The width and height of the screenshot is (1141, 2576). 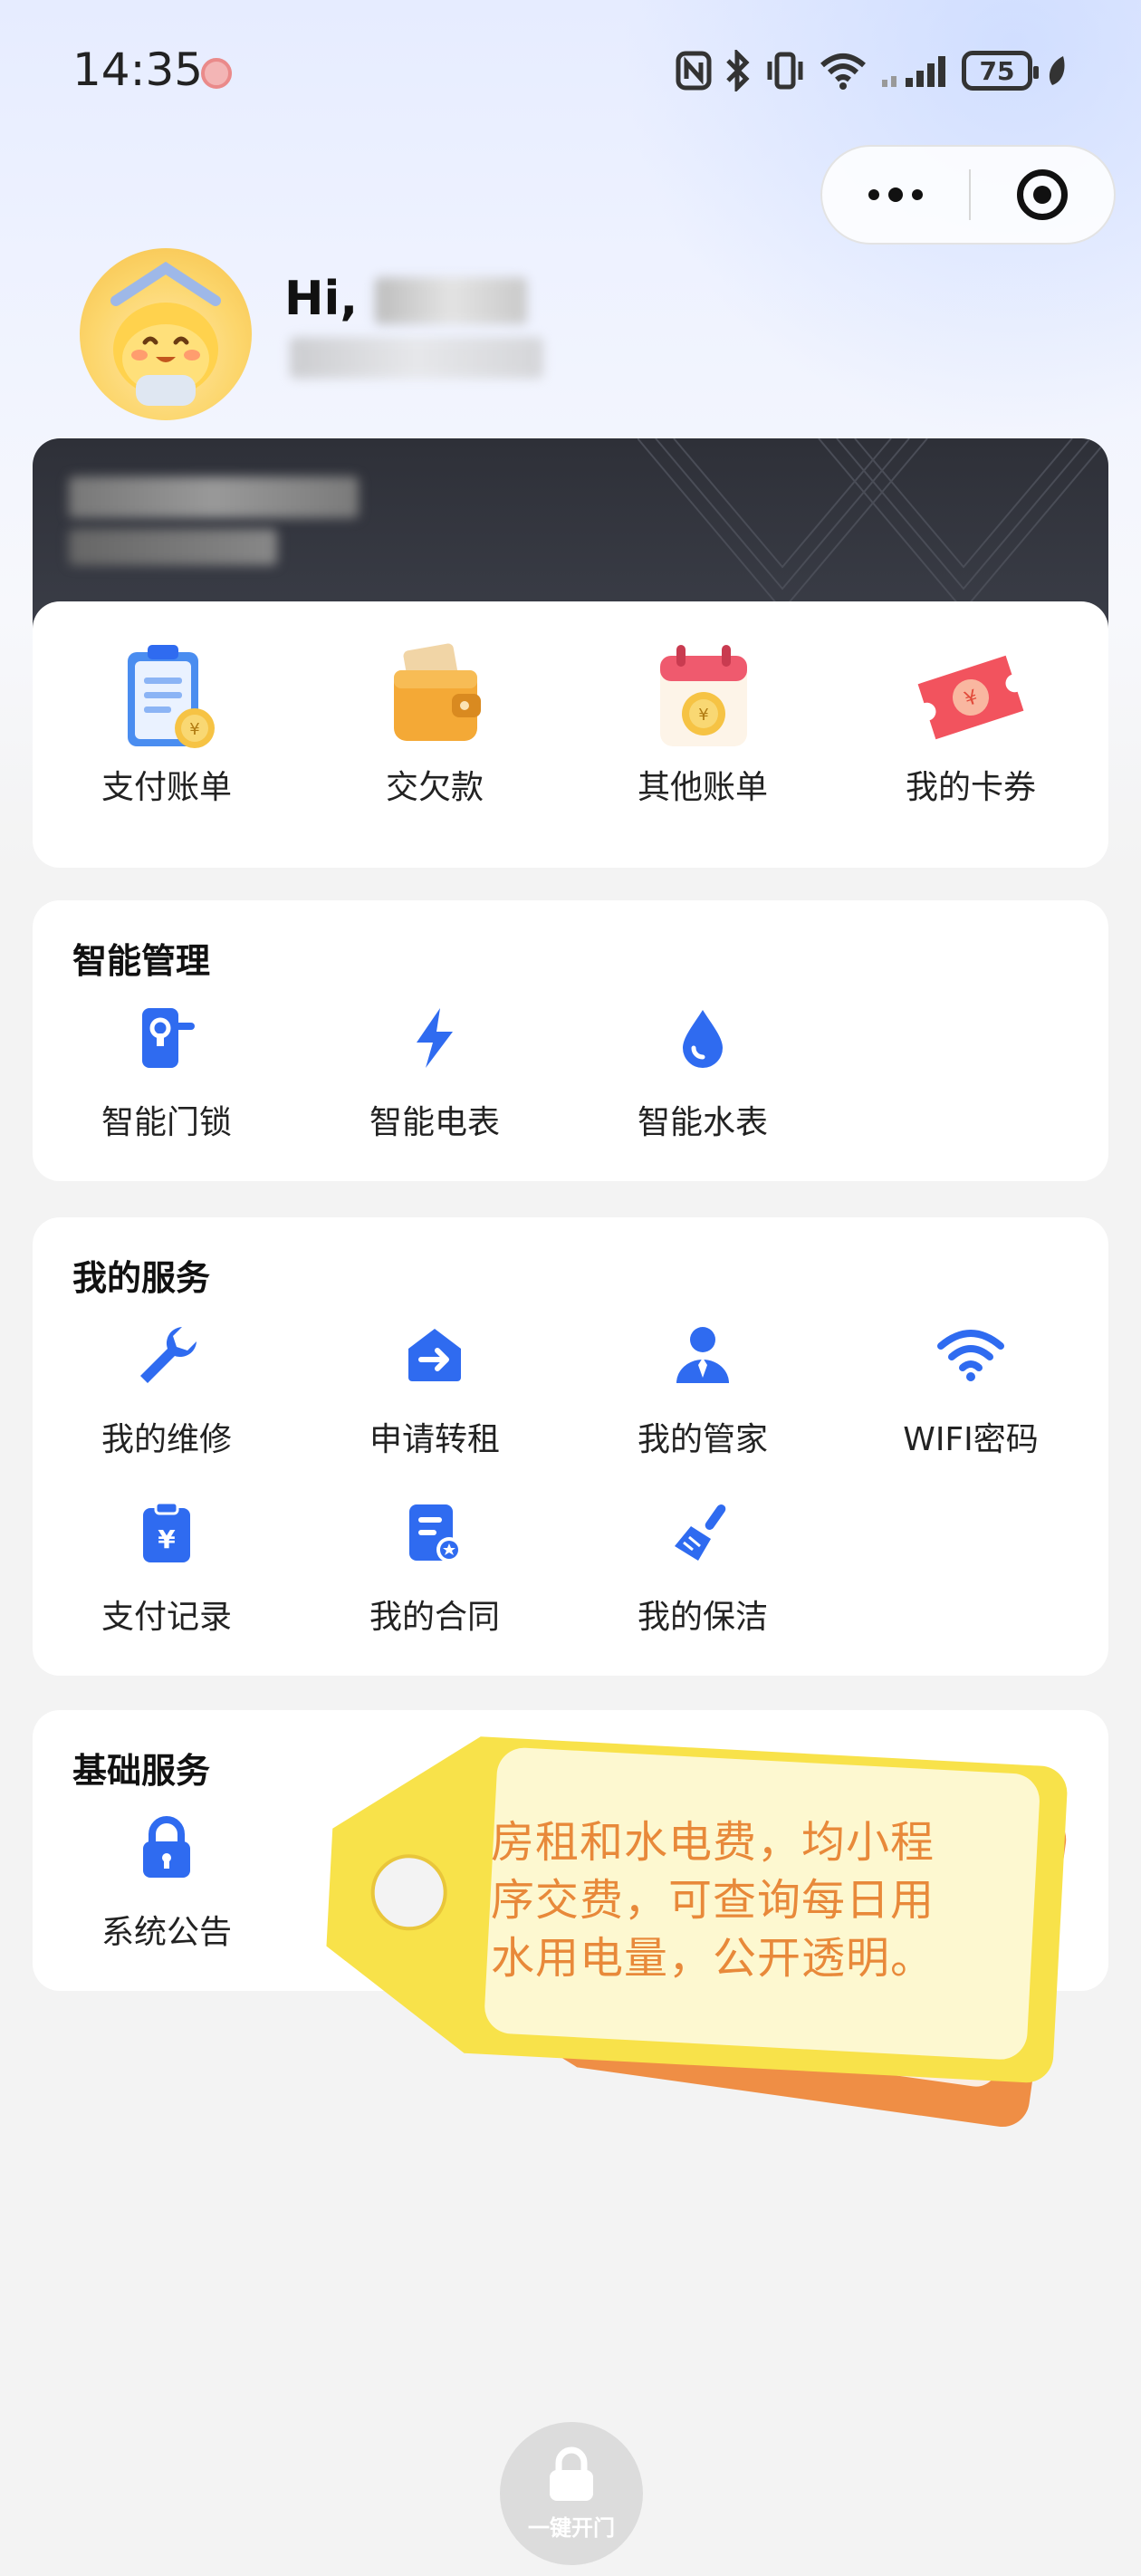 What do you see at coordinates (843, 71) in the screenshot?
I see `wifi-status-icon` at bounding box center [843, 71].